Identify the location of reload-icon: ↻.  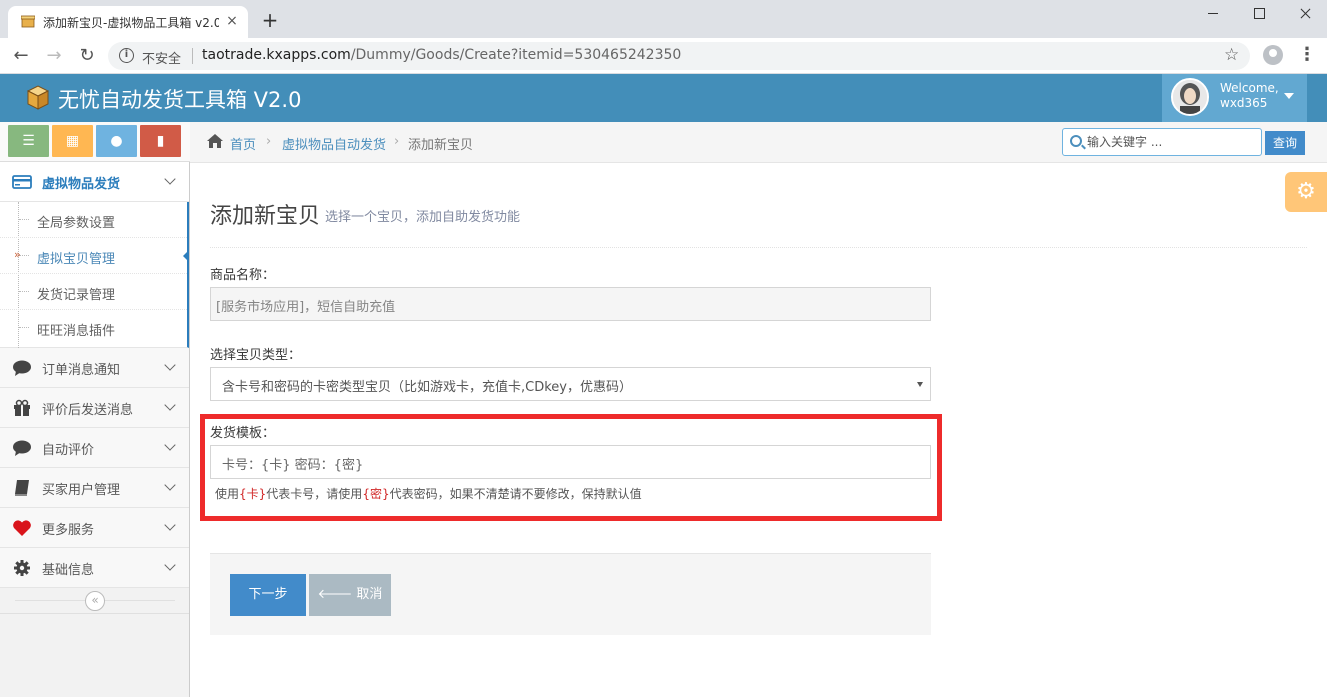
(87, 56).